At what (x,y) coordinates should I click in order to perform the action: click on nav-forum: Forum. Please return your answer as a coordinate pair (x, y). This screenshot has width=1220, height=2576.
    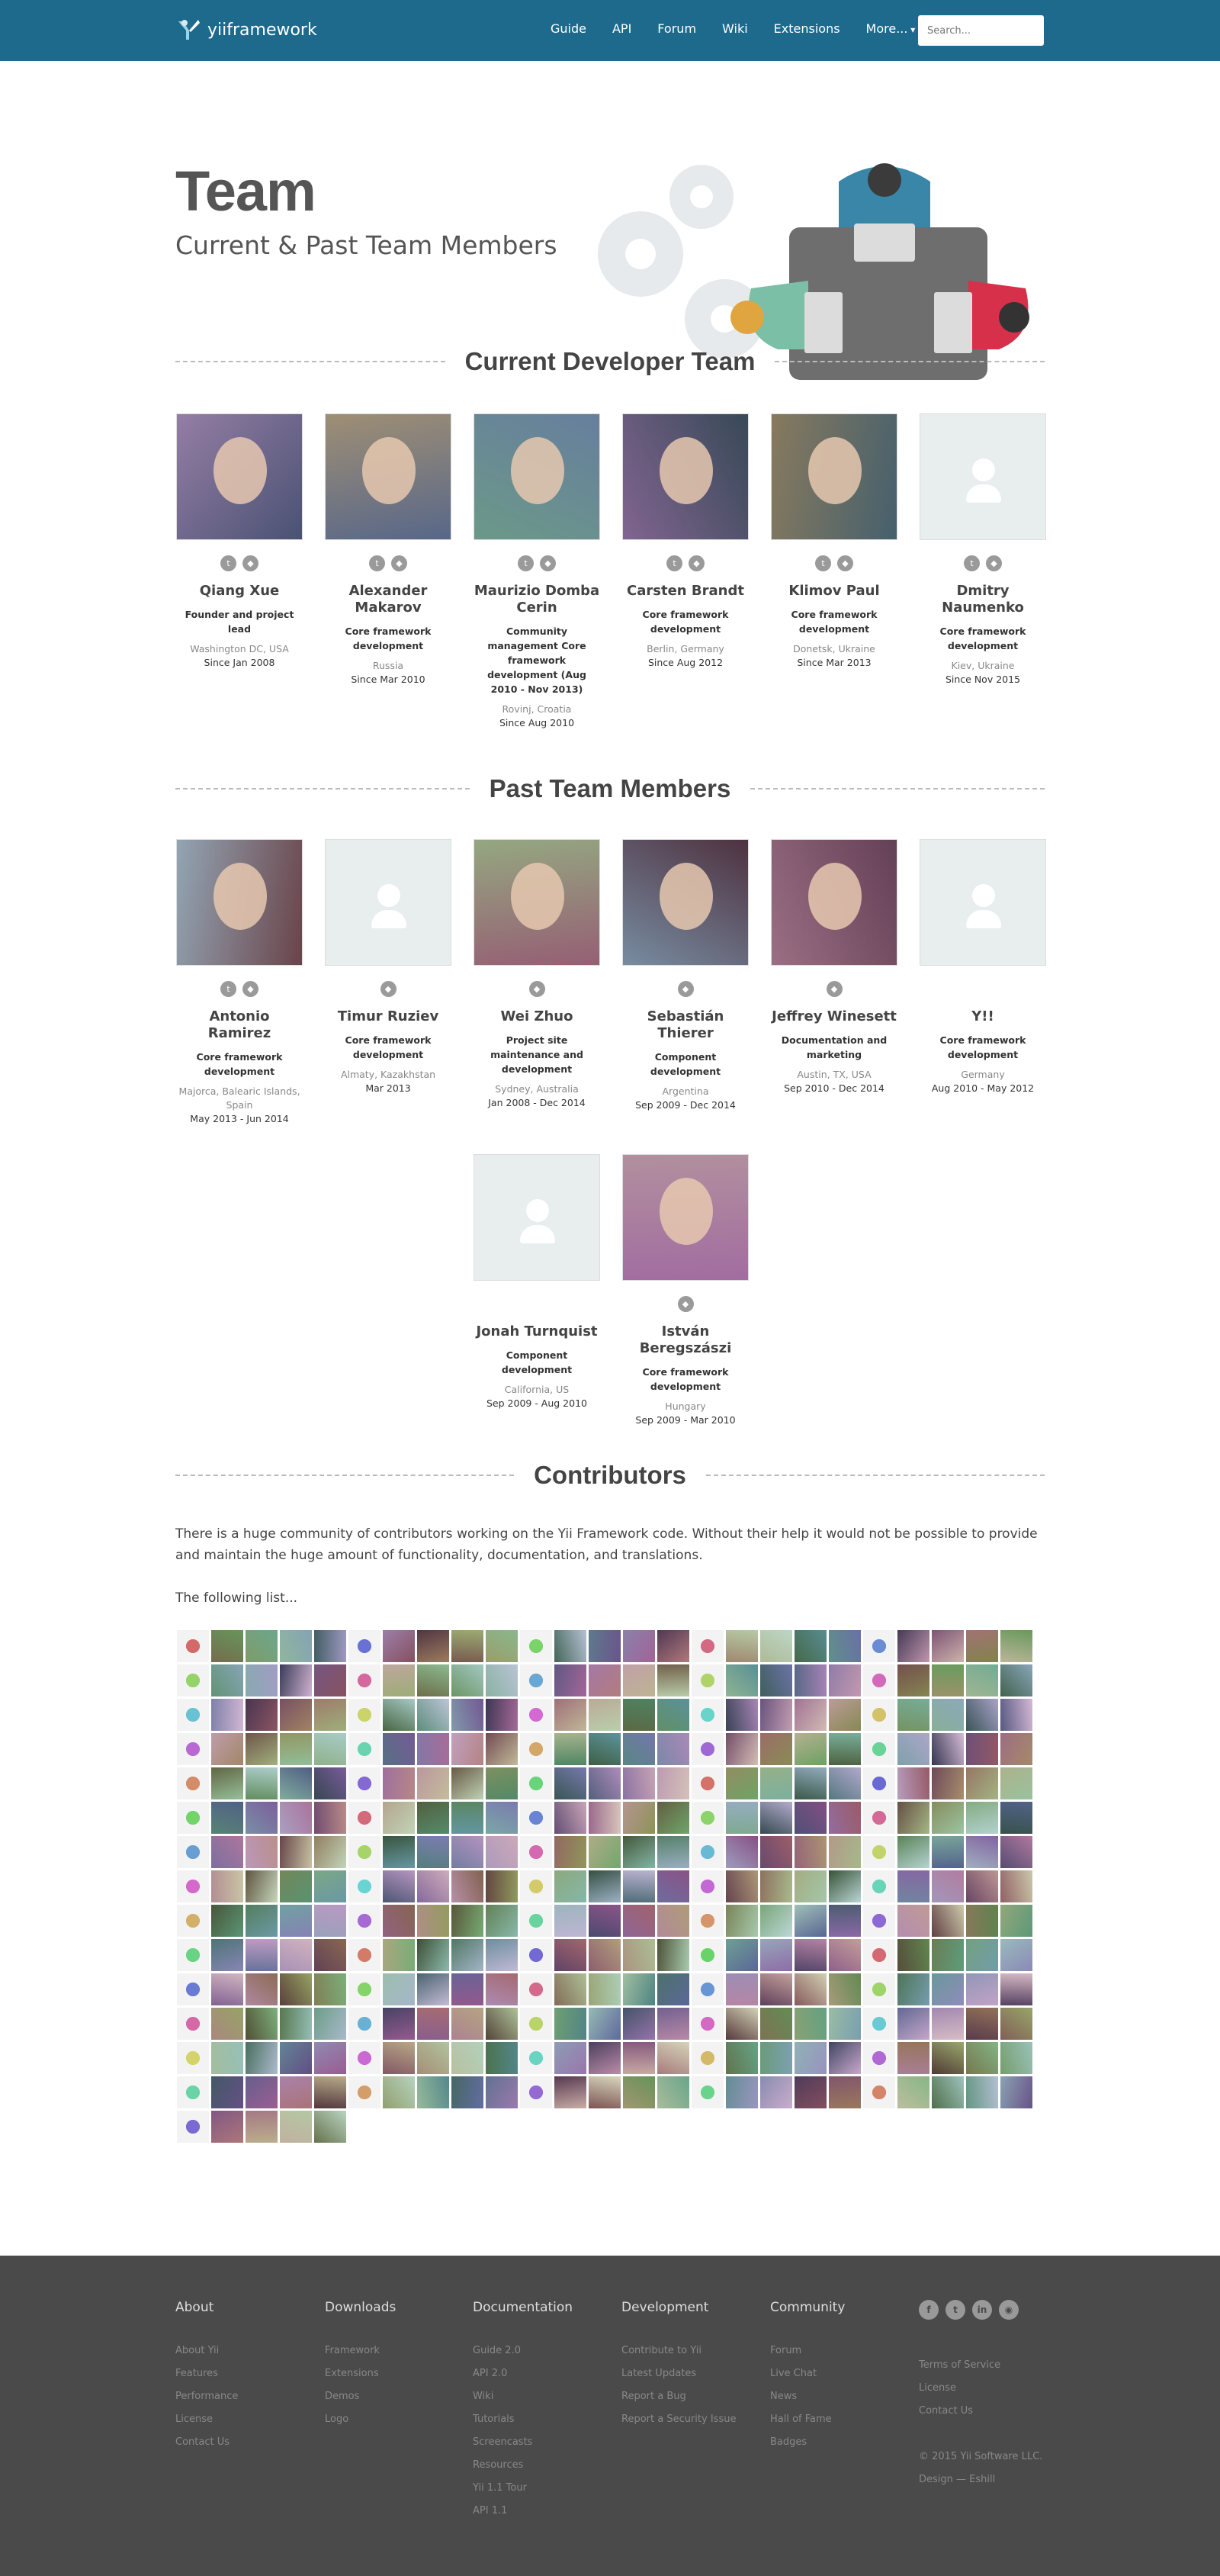
    Looking at the image, I should click on (676, 28).